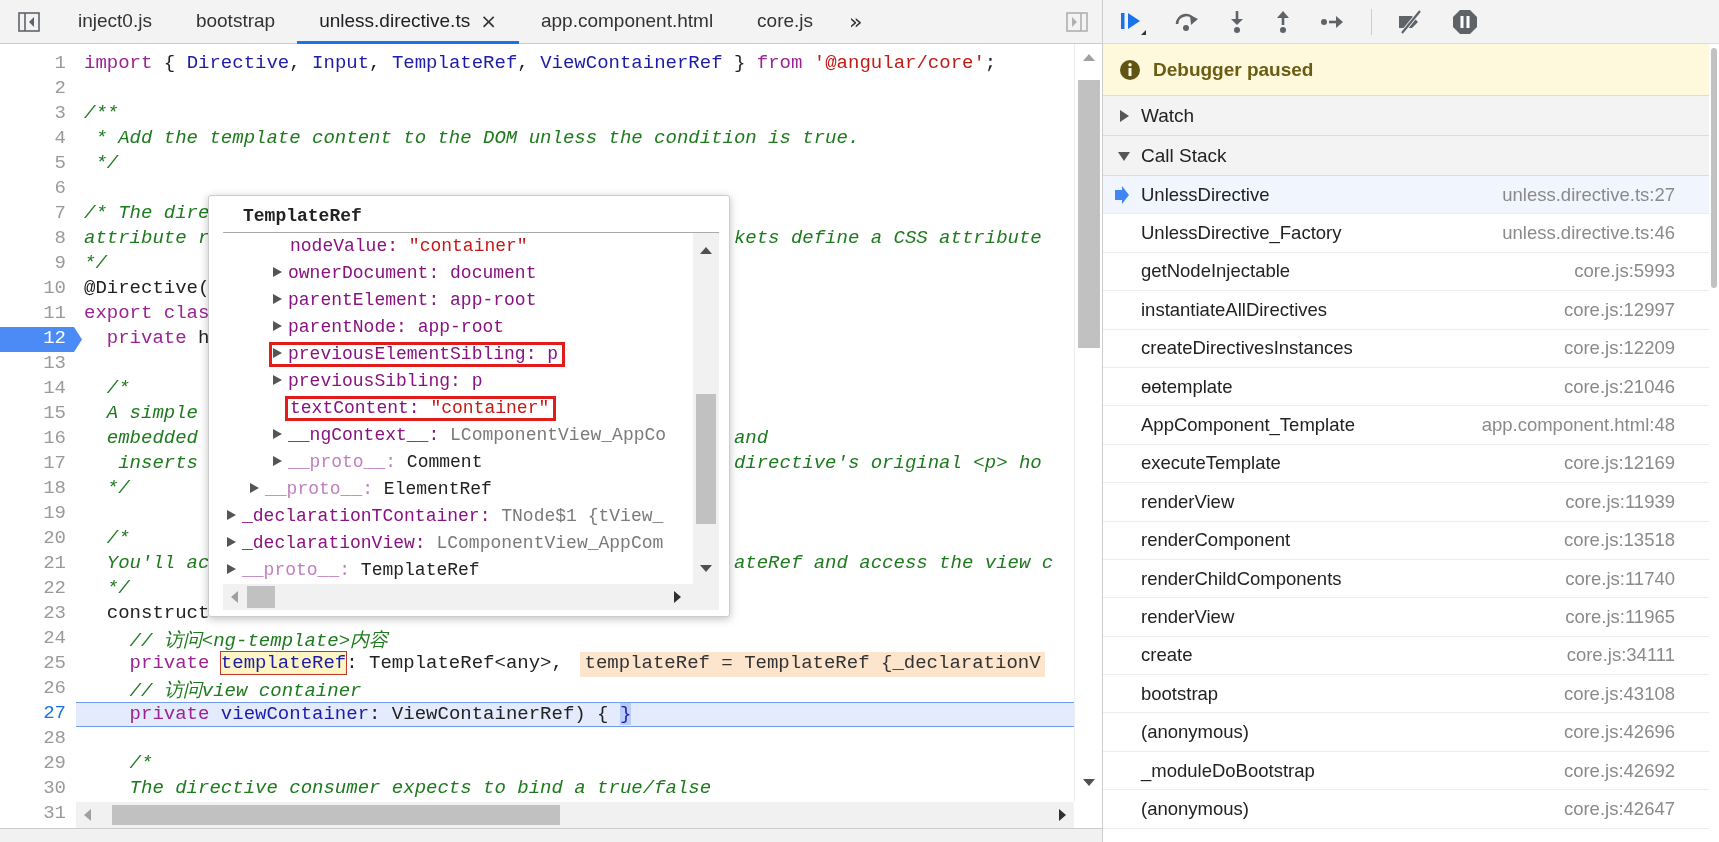  What do you see at coordinates (1588, 194) in the screenshot?
I see `frame-location: unless.directive.ts:27` at bounding box center [1588, 194].